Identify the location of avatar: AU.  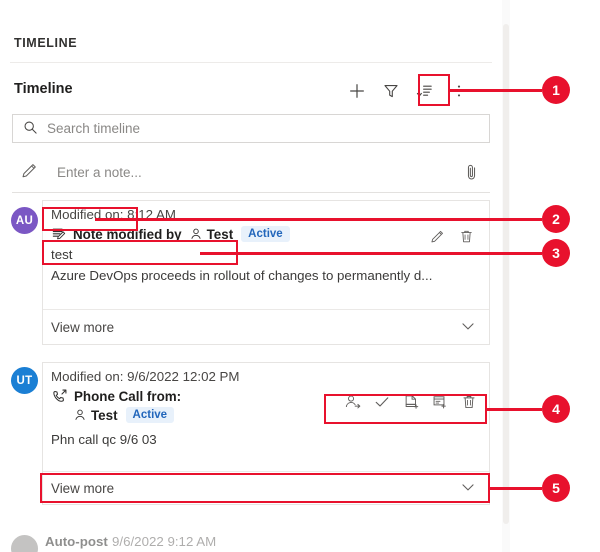
(24, 220).